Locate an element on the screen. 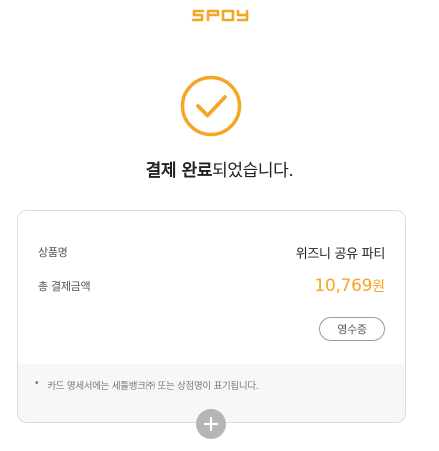  logo-mark is located at coordinates (219, 15).